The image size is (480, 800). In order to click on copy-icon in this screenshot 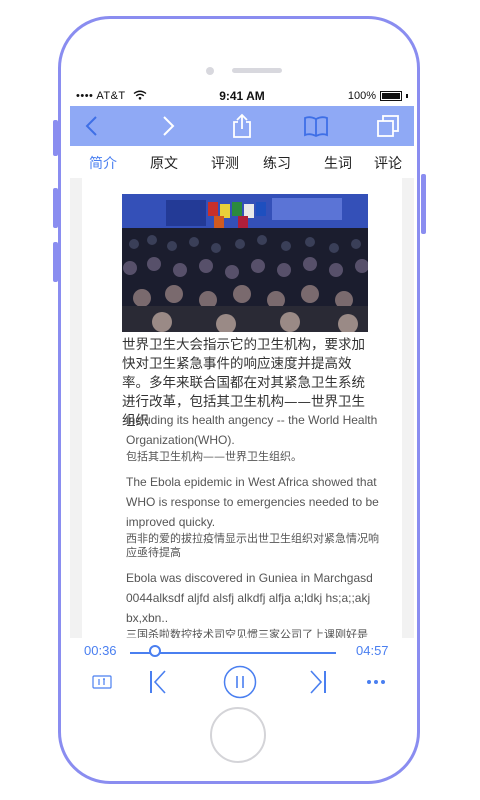, I will do `click(388, 126)`.